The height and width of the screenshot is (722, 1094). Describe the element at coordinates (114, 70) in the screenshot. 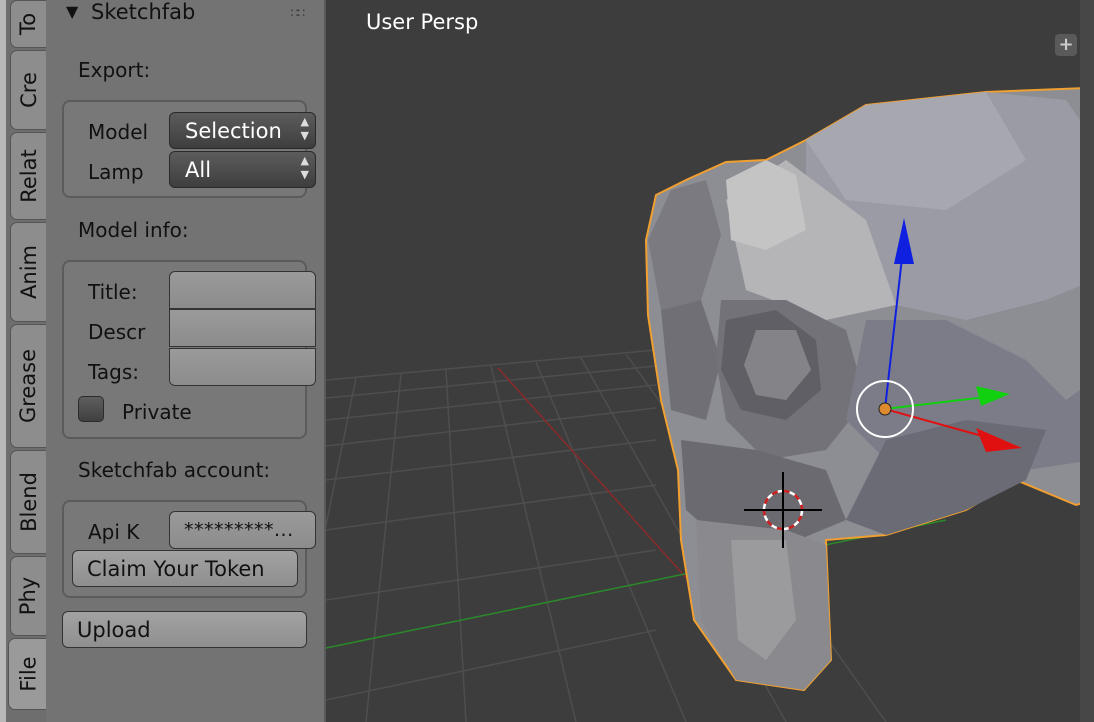

I see `export-label: Export:` at that location.